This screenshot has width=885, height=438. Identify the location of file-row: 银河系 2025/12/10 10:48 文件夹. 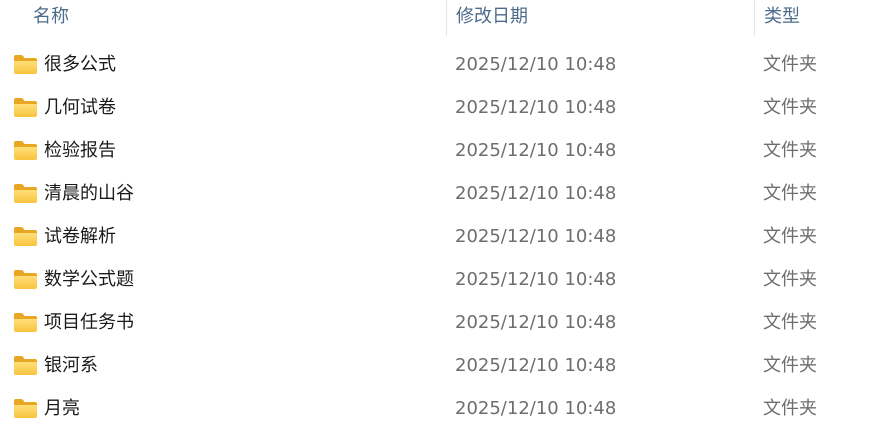
(442, 365).